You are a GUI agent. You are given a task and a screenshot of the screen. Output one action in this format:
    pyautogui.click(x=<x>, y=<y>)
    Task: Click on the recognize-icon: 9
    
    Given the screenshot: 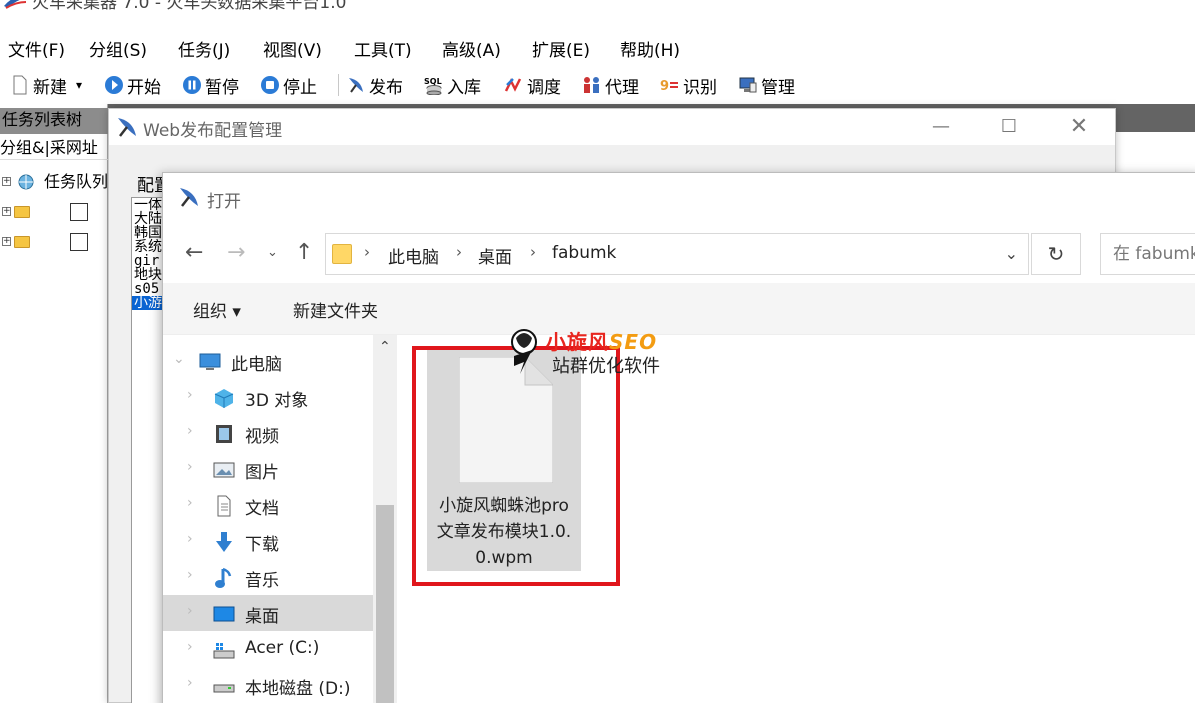 What is the action you would take?
    pyautogui.click(x=669, y=86)
    